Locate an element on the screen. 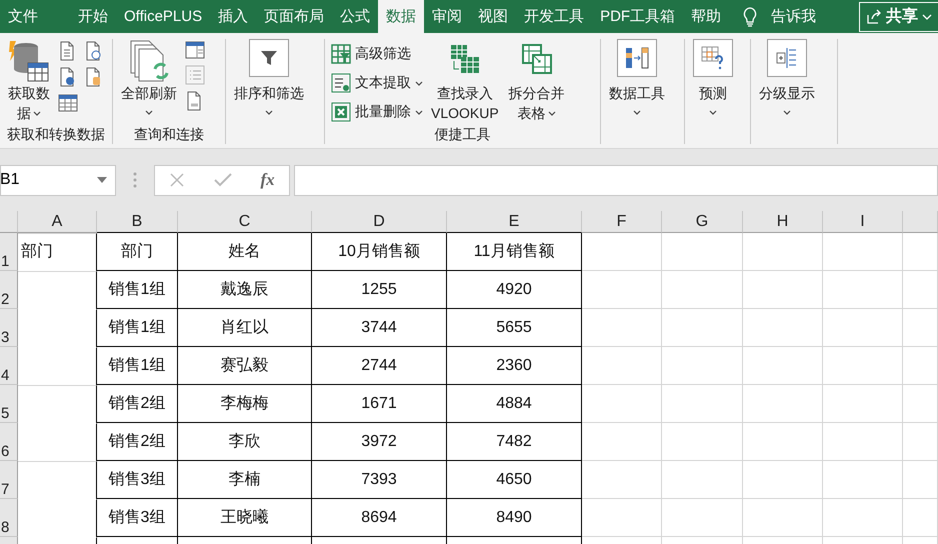 The width and height of the screenshot is (938, 544). text-extract-icon is located at coordinates (341, 83).